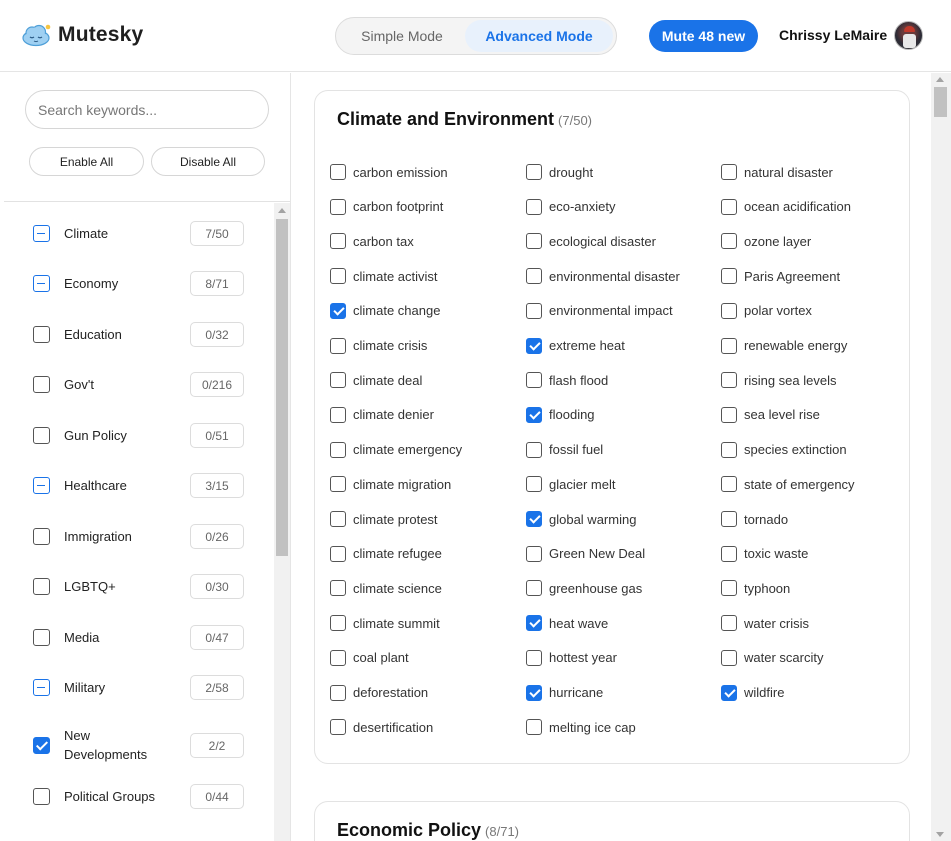 This screenshot has width=951, height=841. I want to click on keyword-item: state of emergency, so click(788, 484).